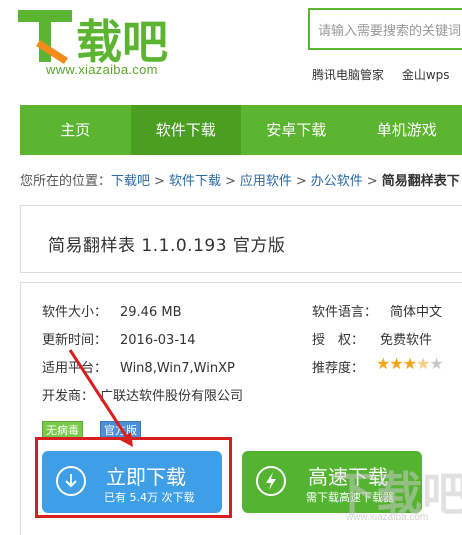 The height and width of the screenshot is (535, 462). I want to click on breadcrumb: 您所在的位置：下载吧 > 软件下载 > 应用软件 > 办公软件 > 简易翻样表下, so click(240, 179).